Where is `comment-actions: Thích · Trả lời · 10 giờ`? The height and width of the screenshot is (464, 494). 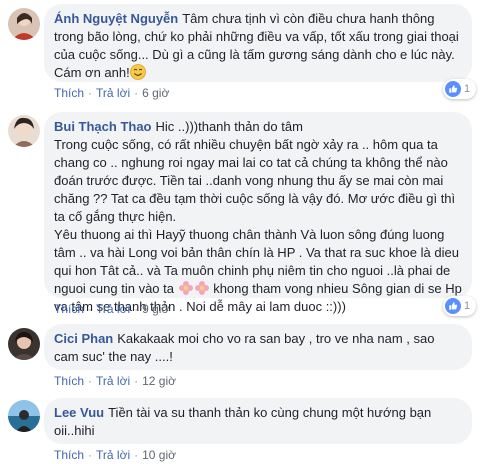
comment-actions: Thích · Trả lời · 10 giờ is located at coordinates (115, 455).